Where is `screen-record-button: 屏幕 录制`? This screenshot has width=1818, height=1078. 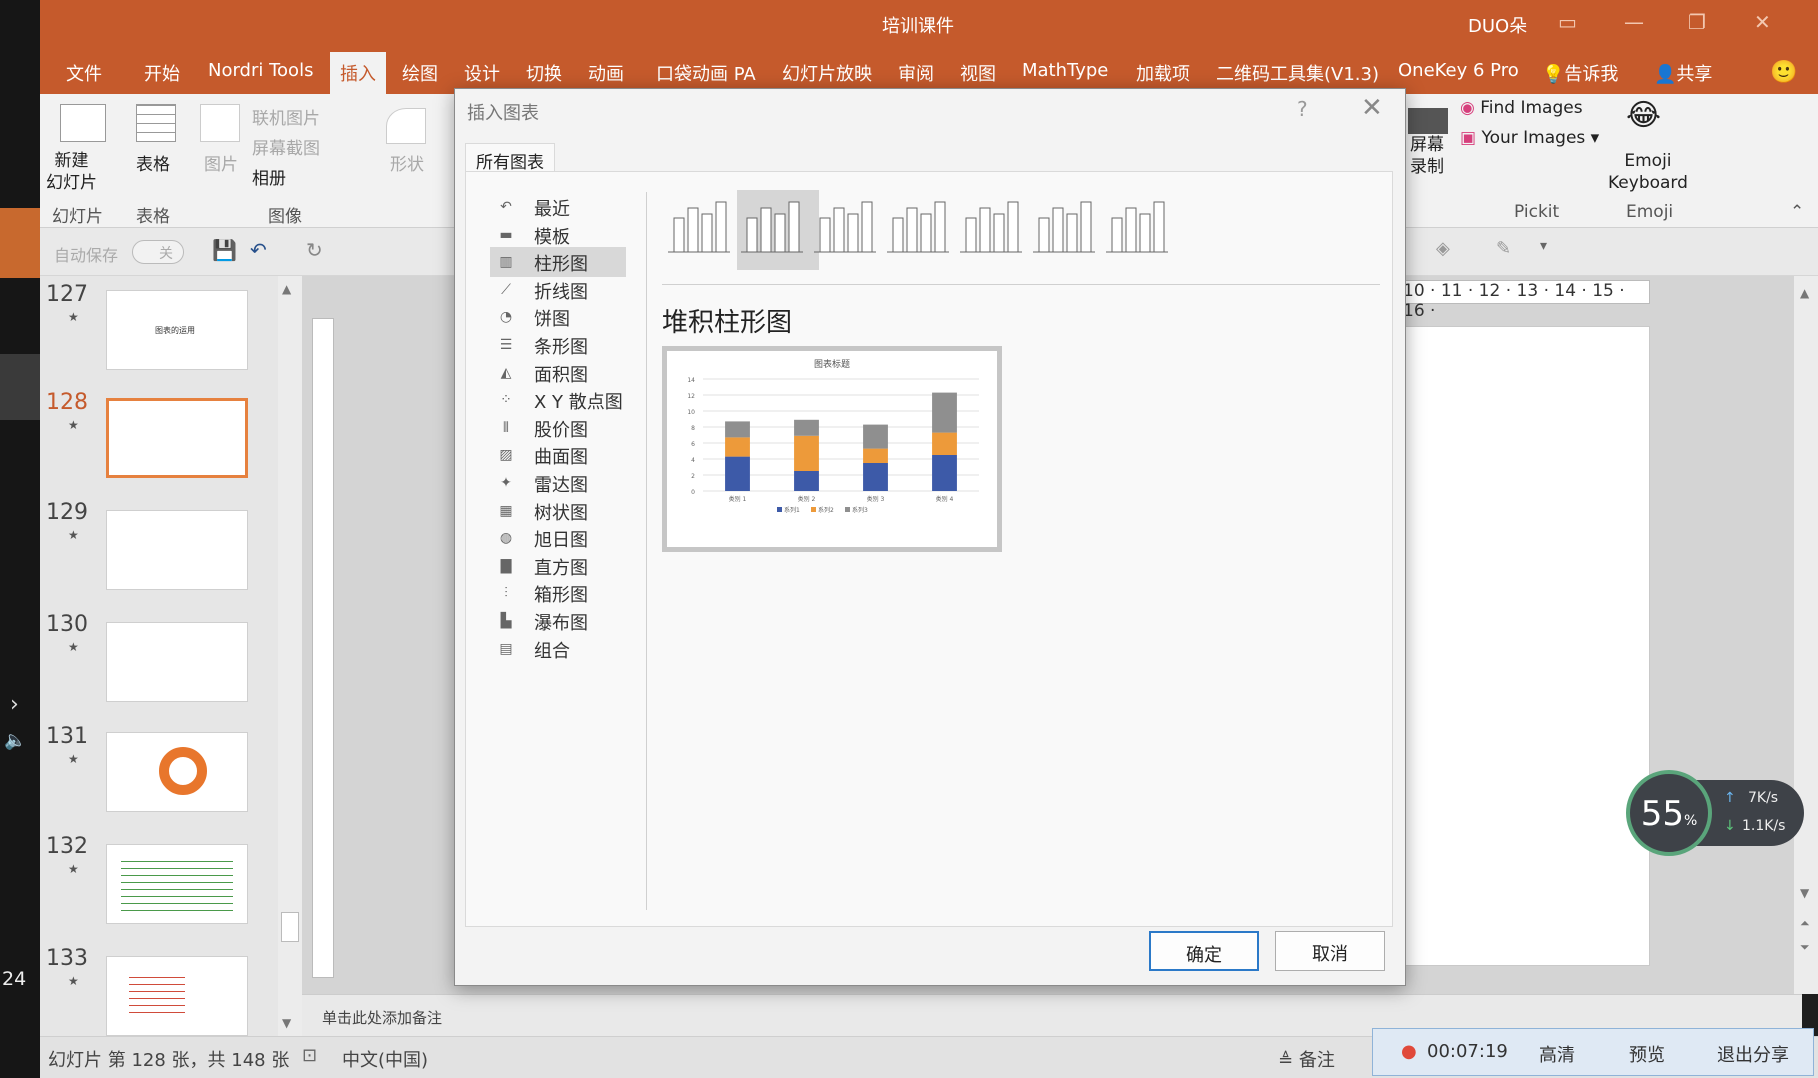
screen-record-button: 屏幕 录制 is located at coordinates (1427, 156).